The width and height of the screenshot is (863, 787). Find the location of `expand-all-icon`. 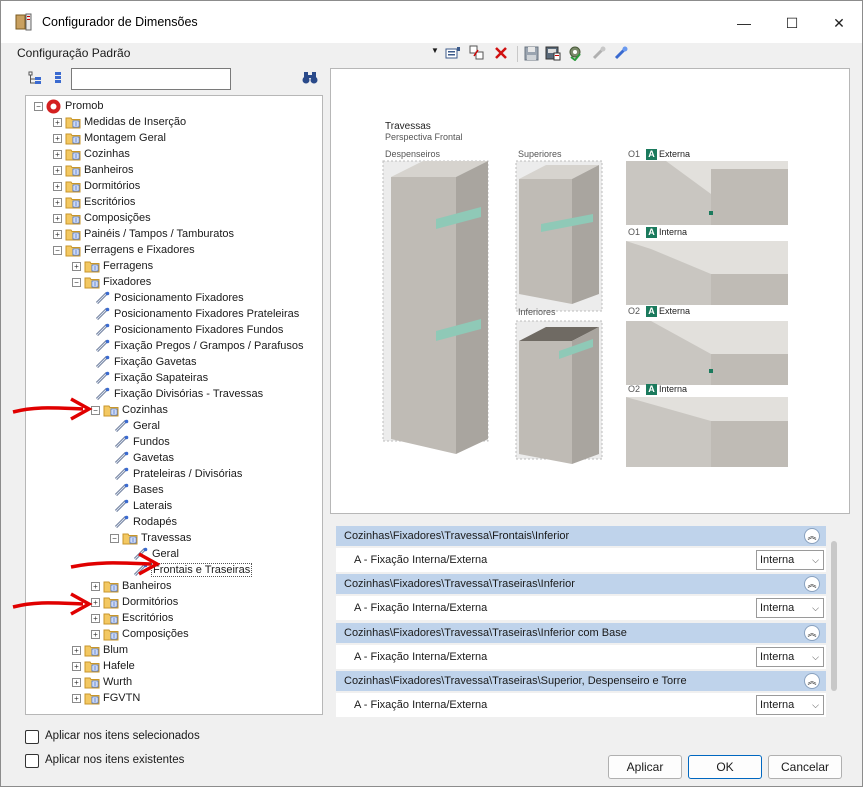

expand-all-icon is located at coordinates (35, 79).